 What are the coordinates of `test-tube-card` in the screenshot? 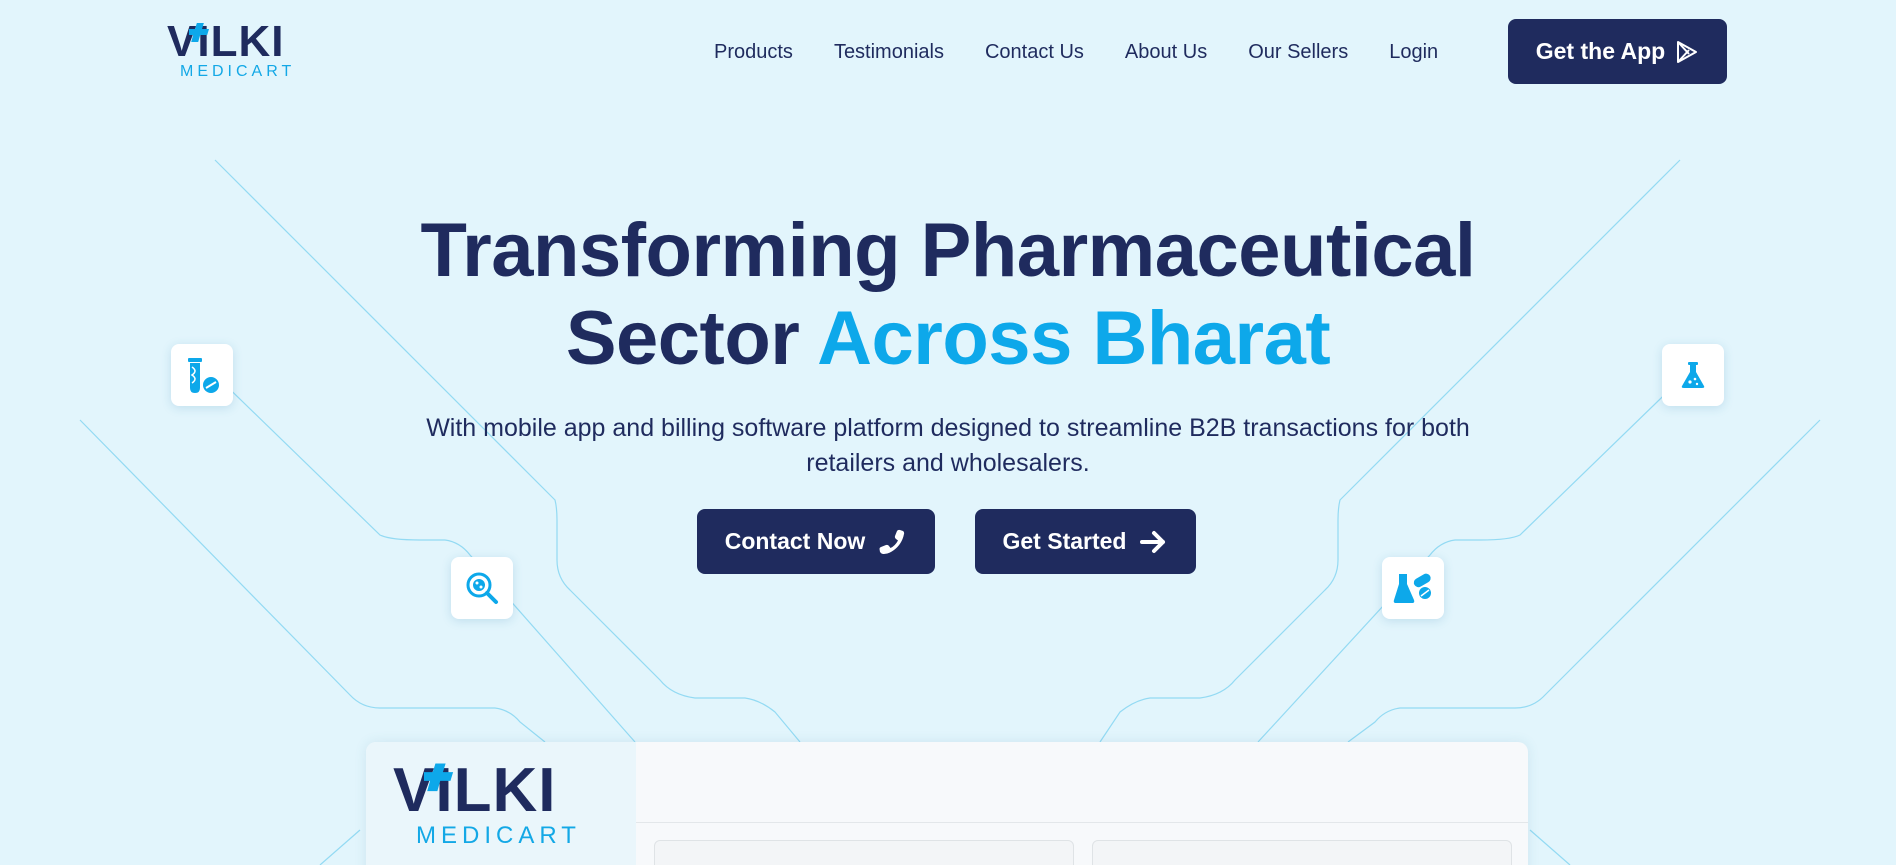 It's located at (202, 375).